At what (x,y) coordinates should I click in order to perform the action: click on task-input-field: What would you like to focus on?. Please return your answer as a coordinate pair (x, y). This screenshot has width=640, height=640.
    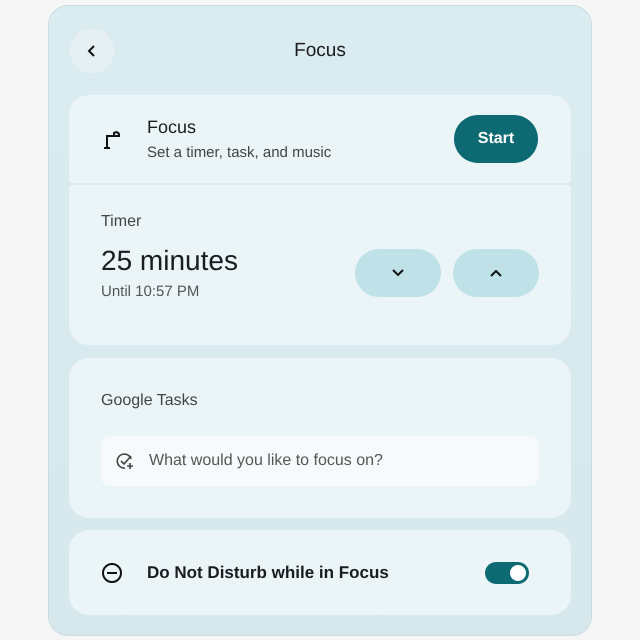
    Looking at the image, I should click on (320, 461).